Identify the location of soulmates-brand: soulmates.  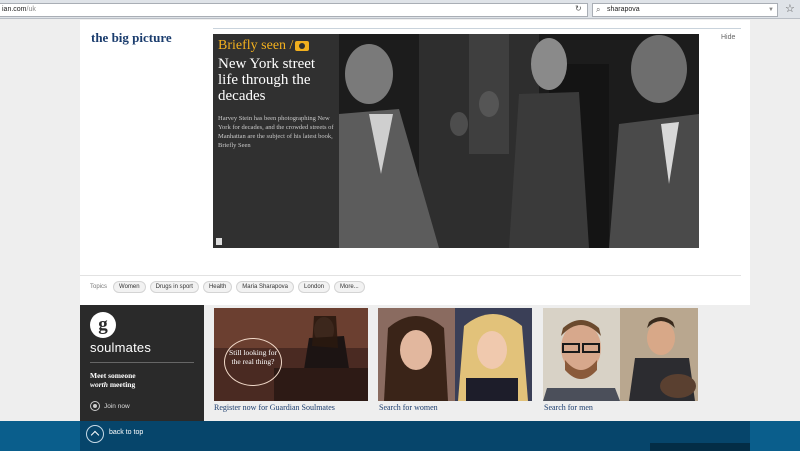
(121, 347).